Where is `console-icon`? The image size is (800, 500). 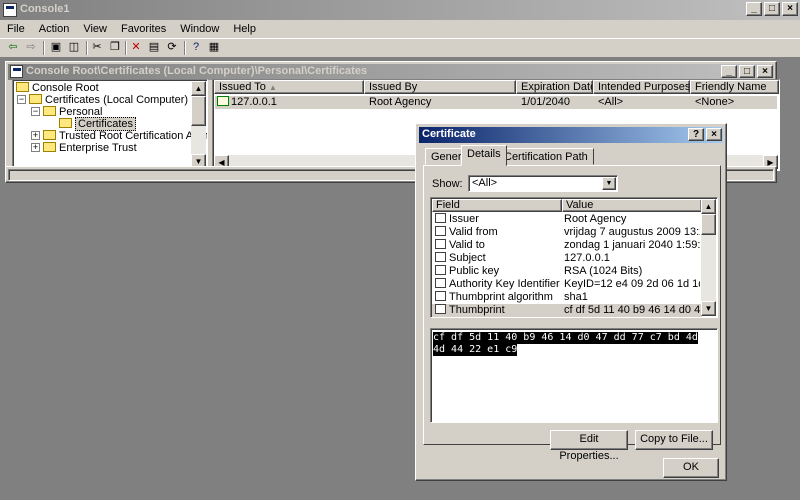
console-icon is located at coordinates (16, 71).